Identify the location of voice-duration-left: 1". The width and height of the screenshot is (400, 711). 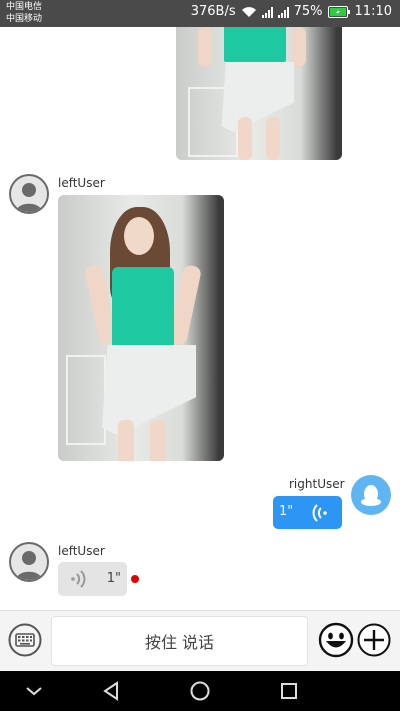
(113, 578).